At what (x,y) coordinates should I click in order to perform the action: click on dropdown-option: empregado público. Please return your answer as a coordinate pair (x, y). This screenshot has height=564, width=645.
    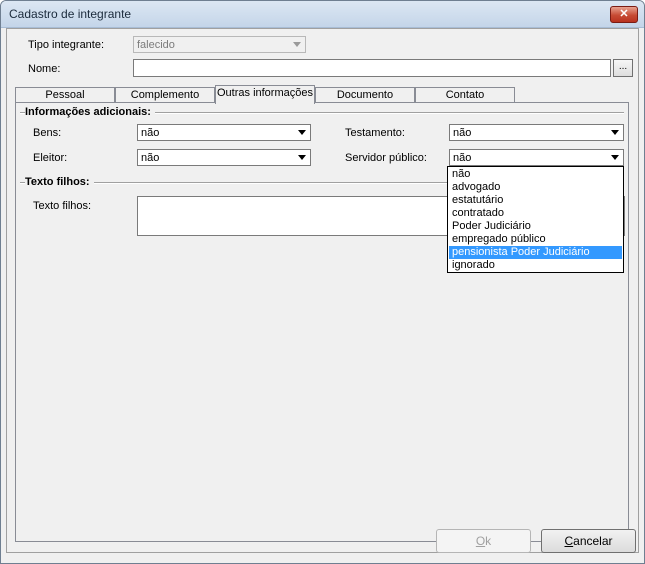
    Looking at the image, I should click on (535, 239).